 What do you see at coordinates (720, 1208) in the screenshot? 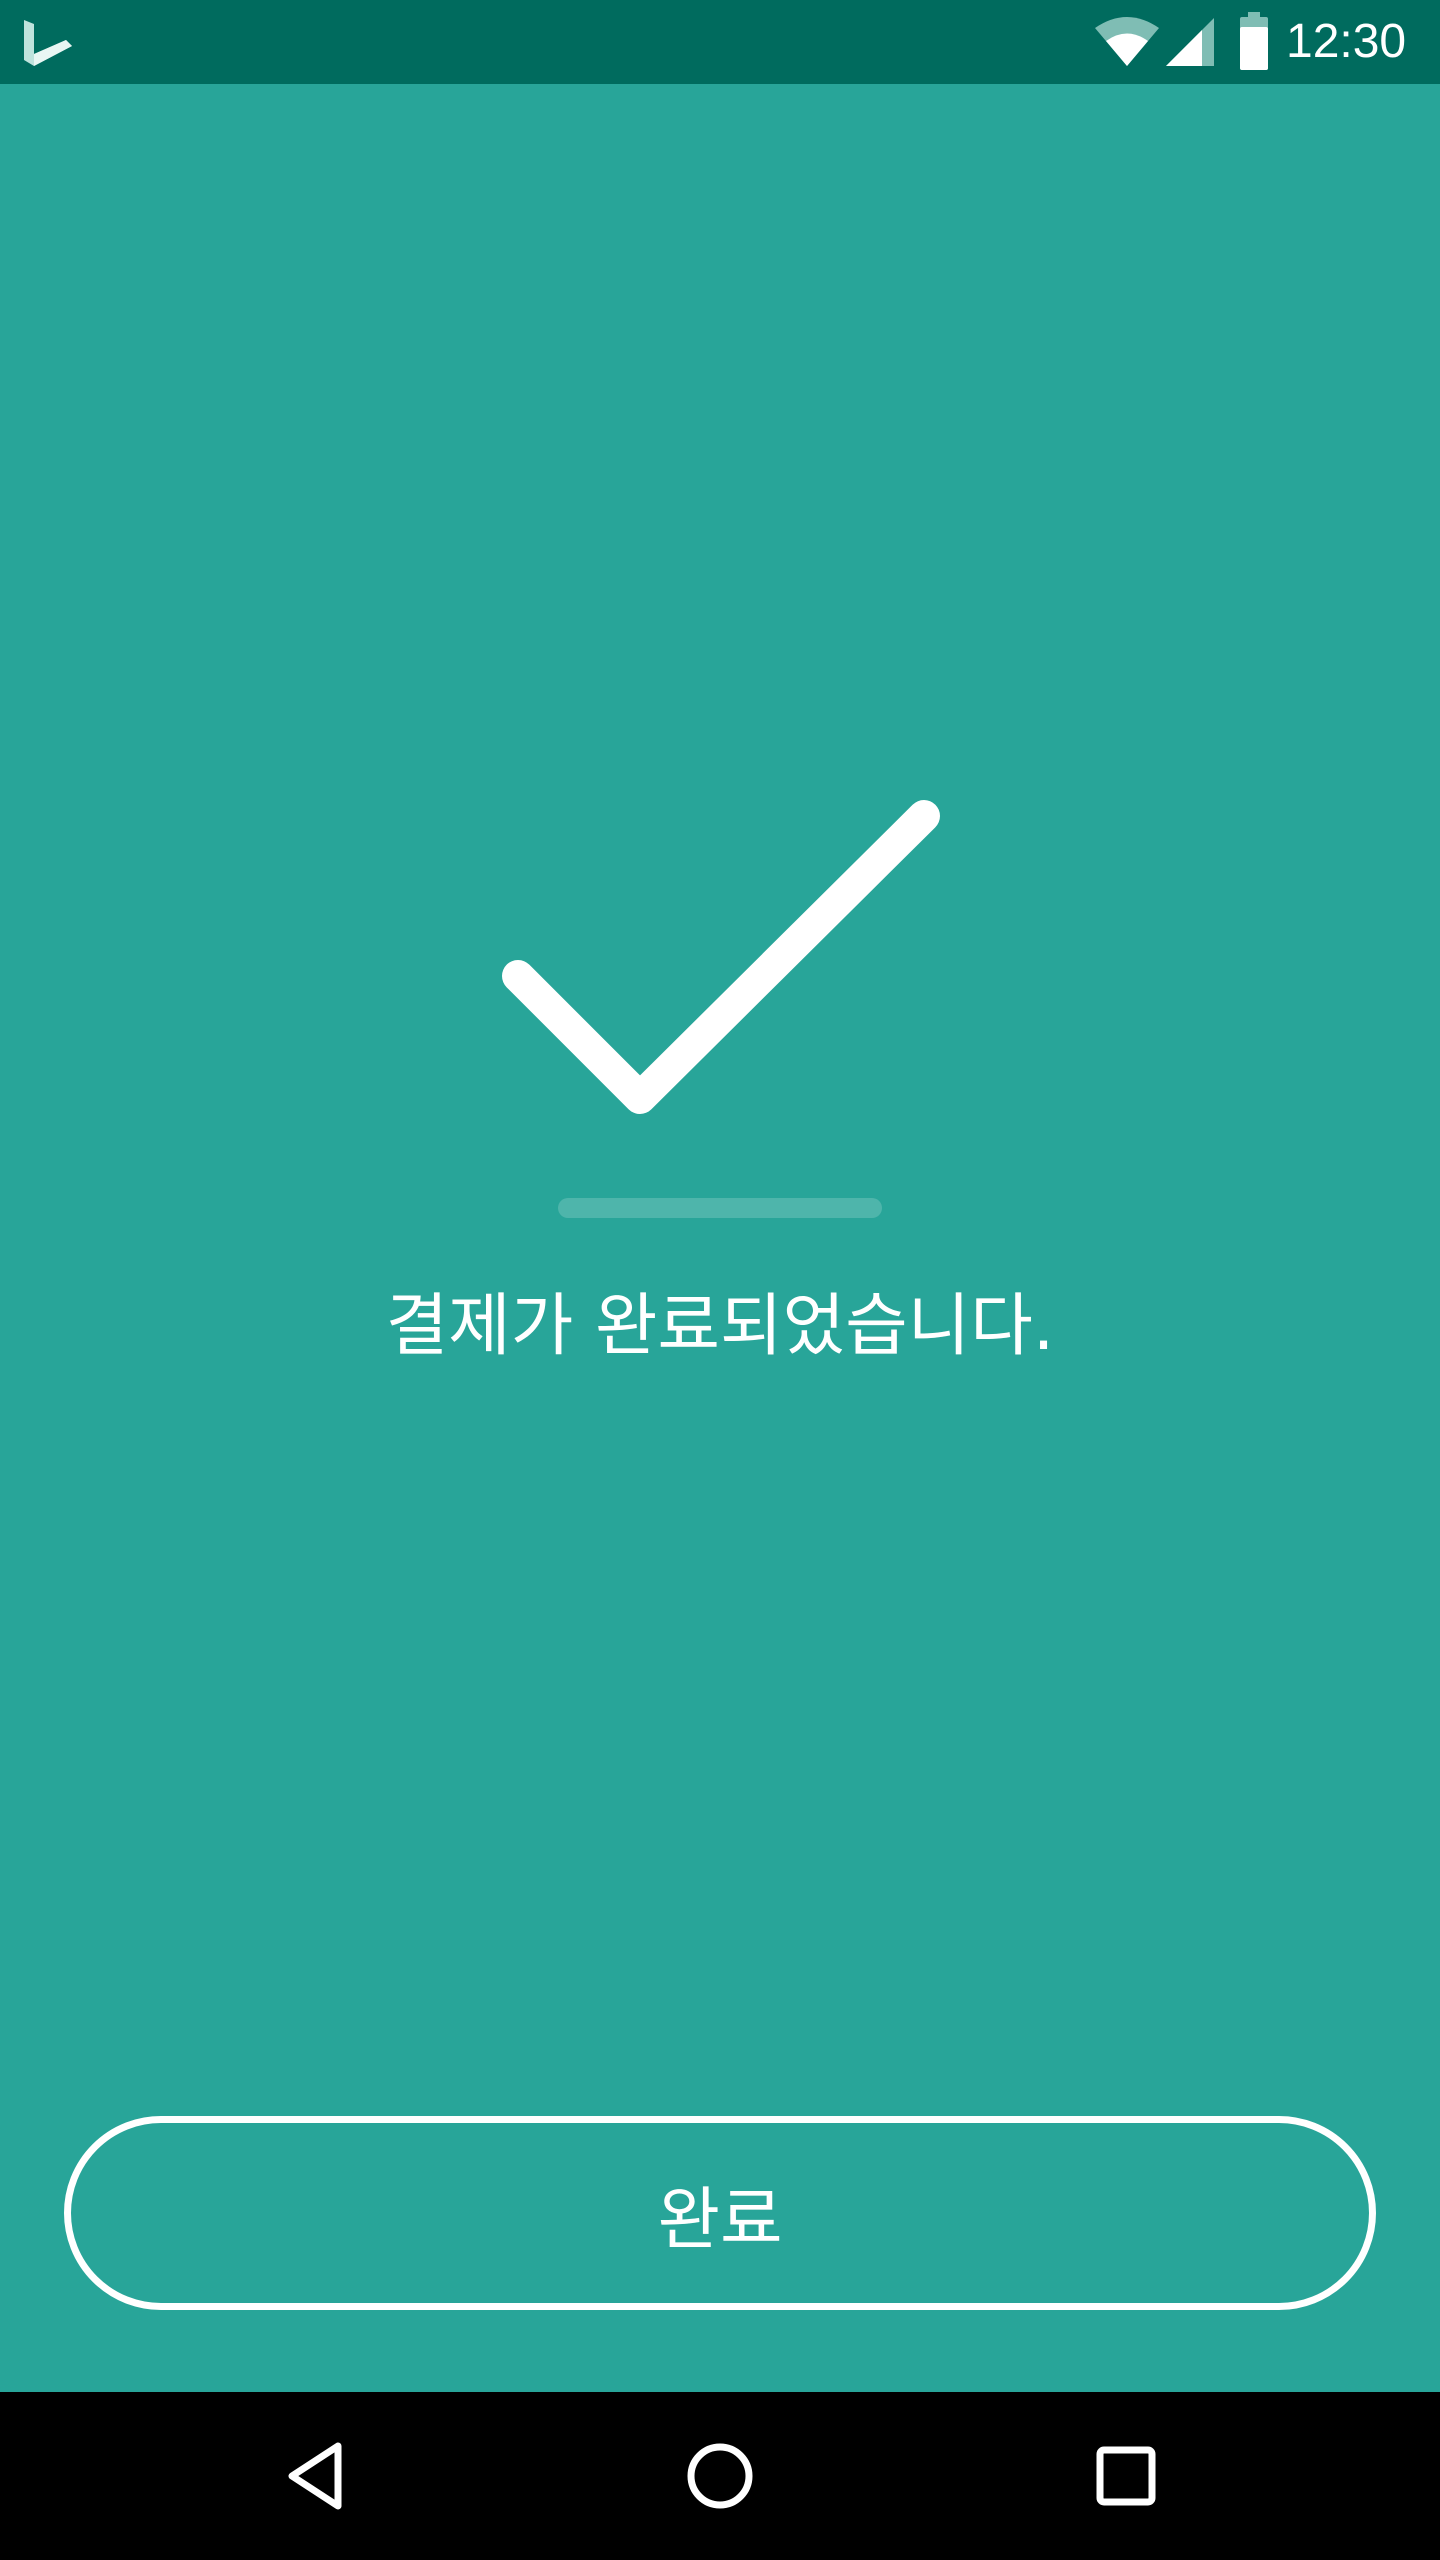
I see `decorative-divider` at bounding box center [720, 1208].